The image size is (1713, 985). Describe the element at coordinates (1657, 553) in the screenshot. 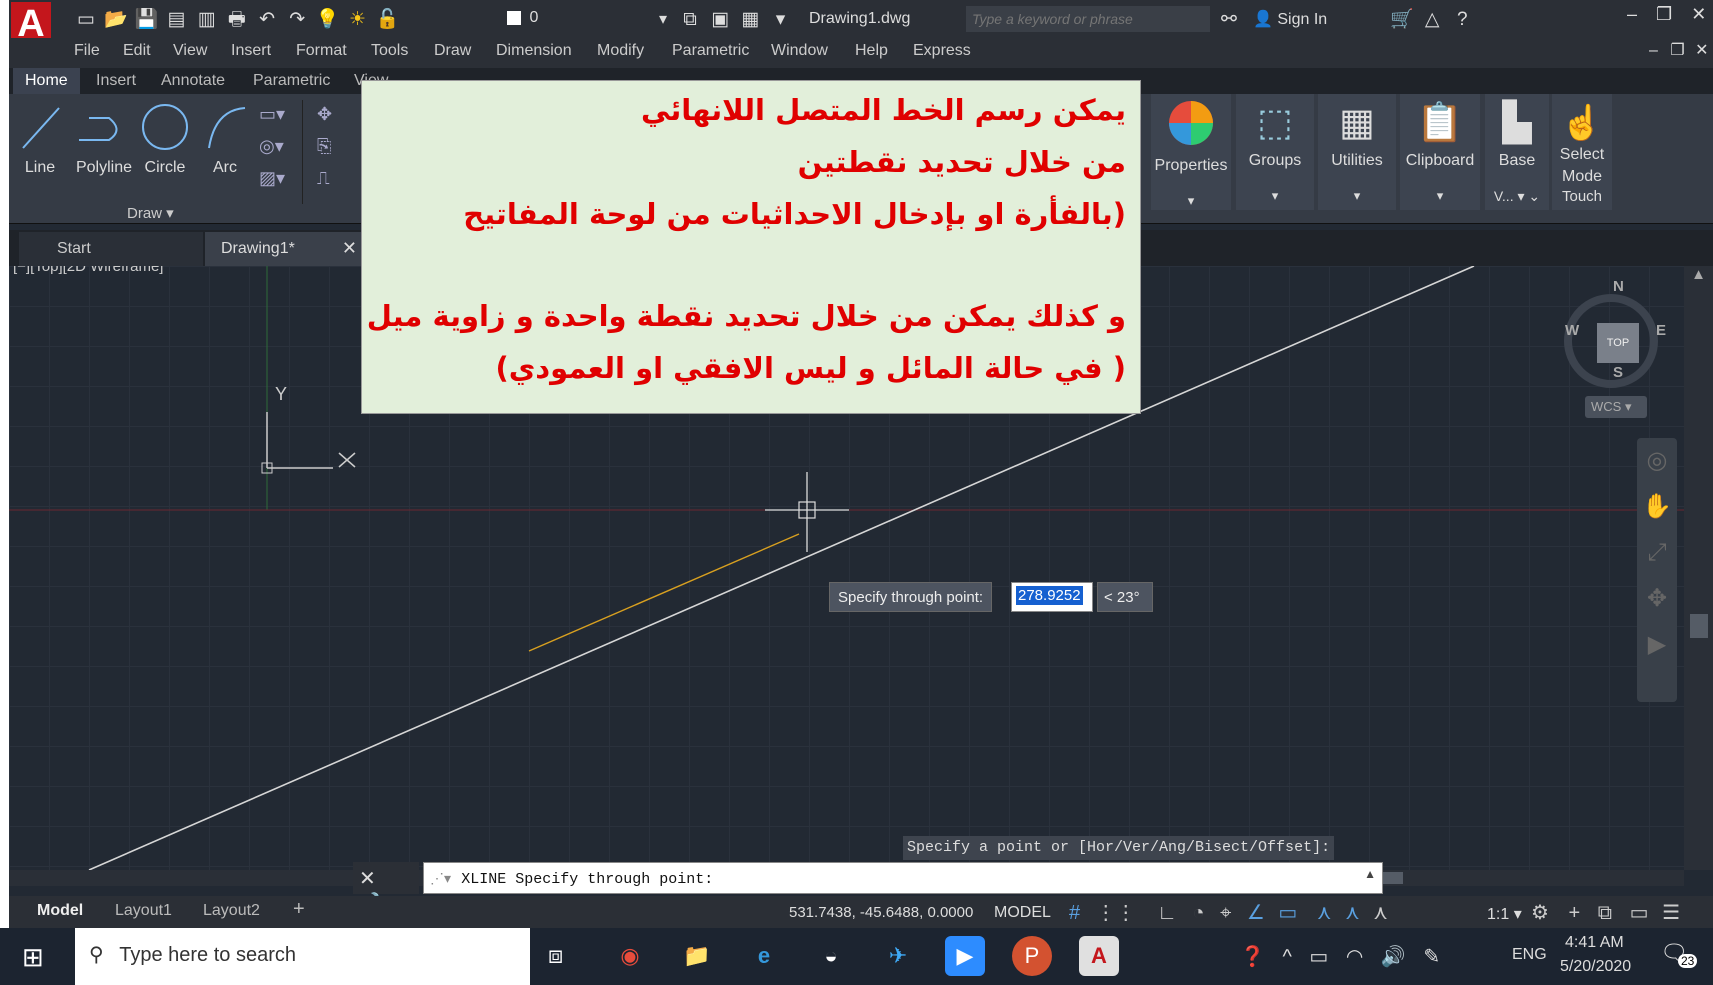

I see `zoom-extents-icon: ⤢` at that location.